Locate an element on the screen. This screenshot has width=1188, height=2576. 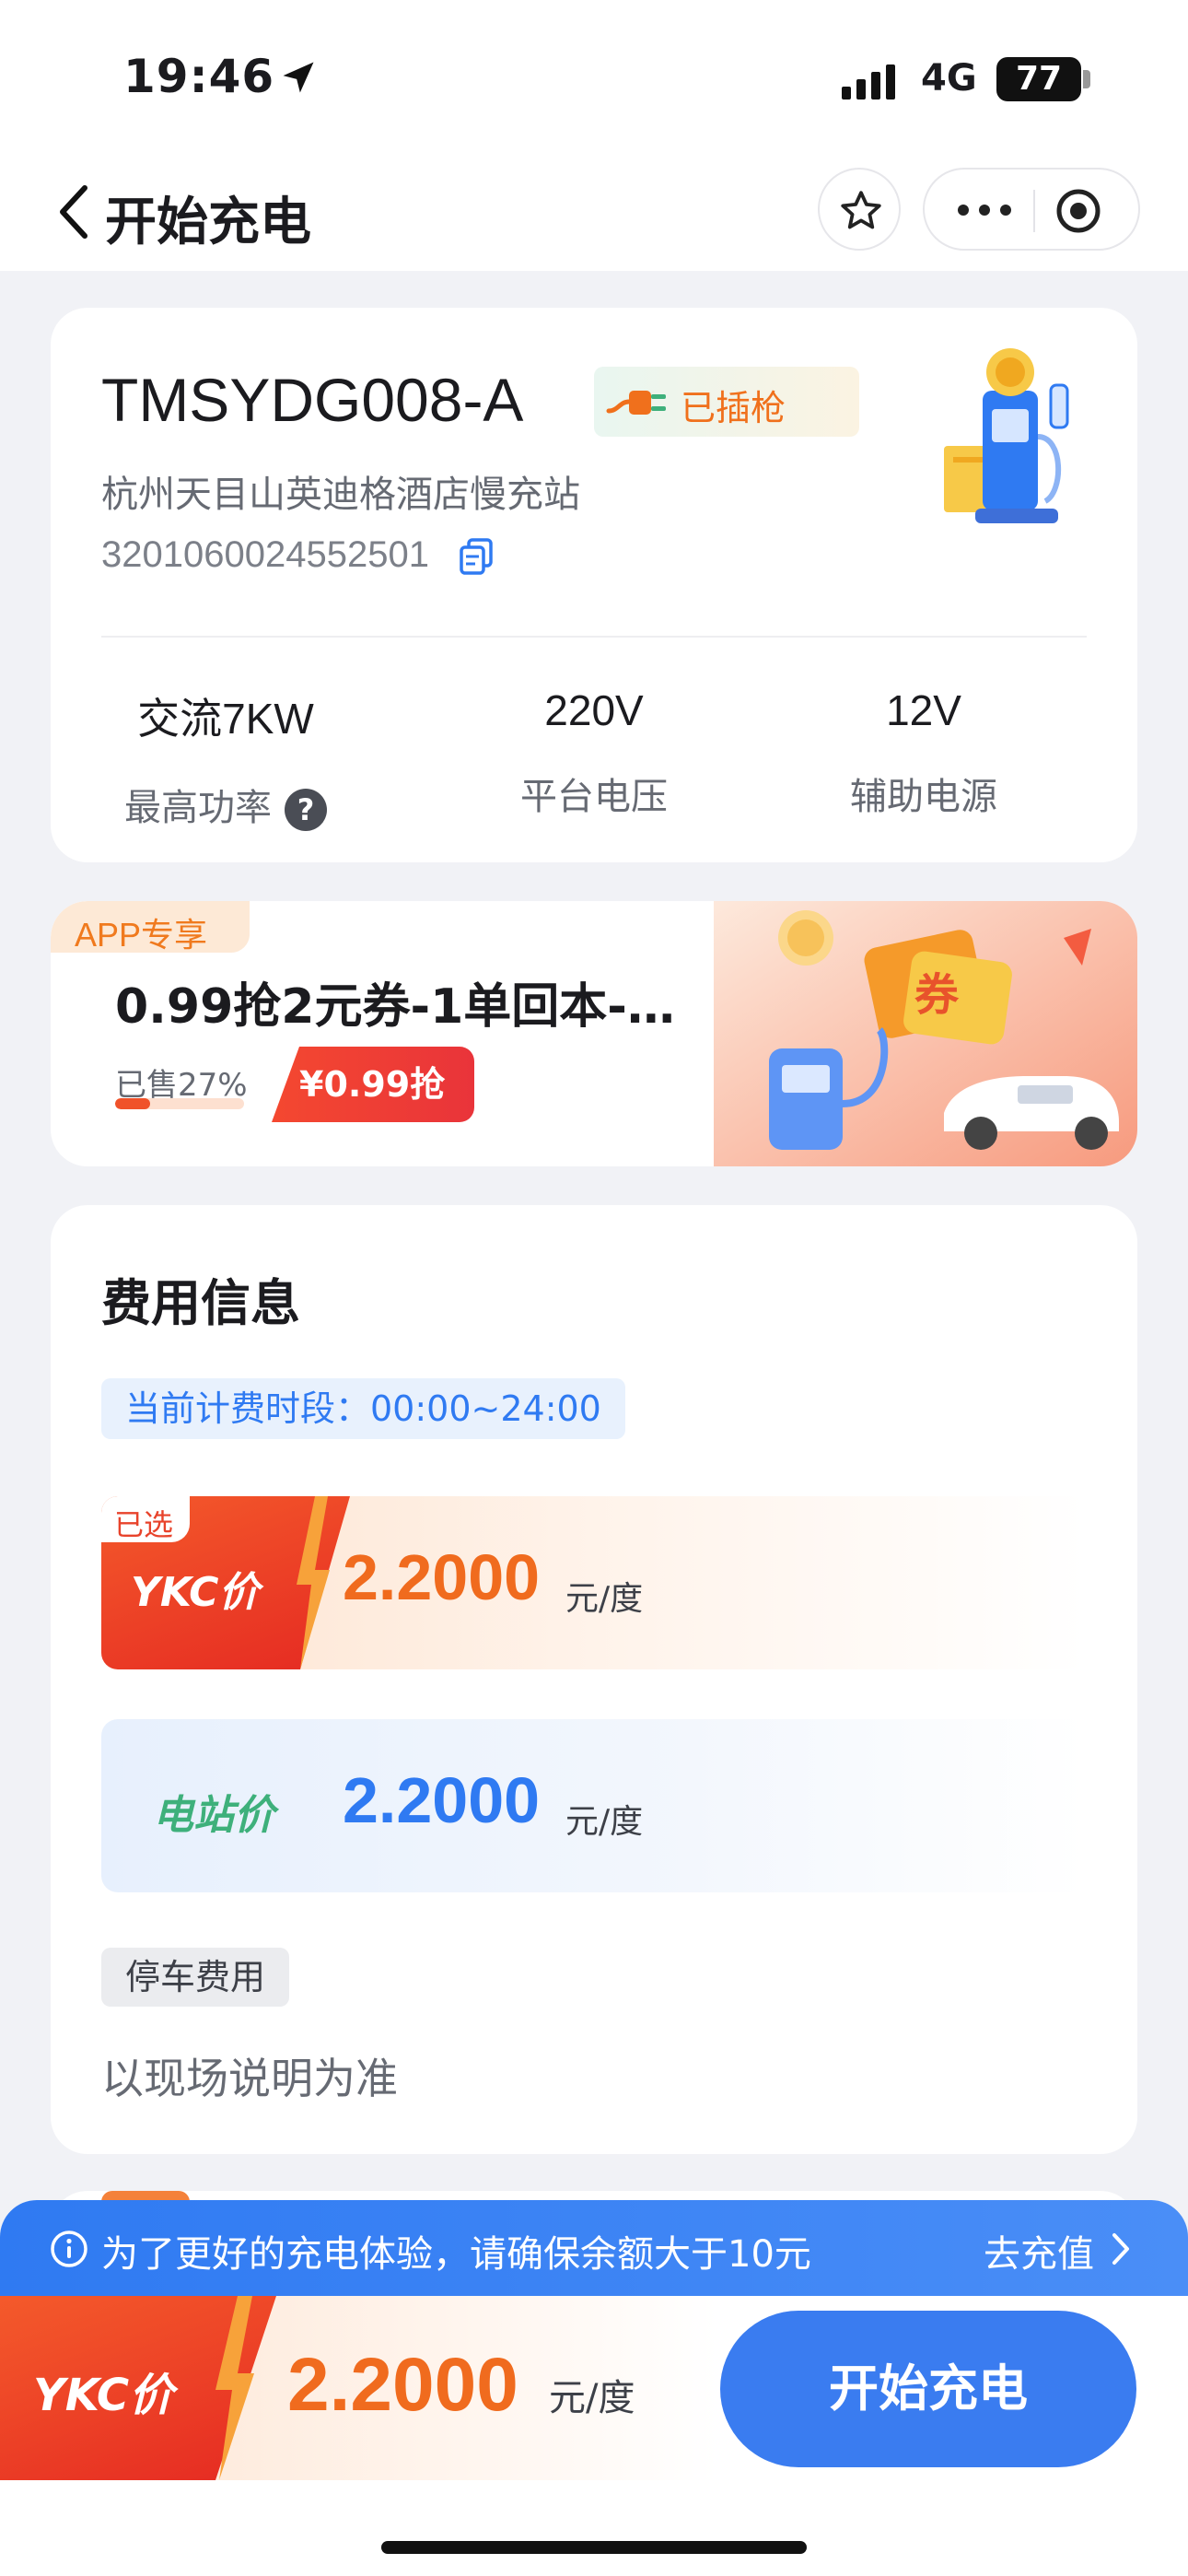
sold-progress-fill is located at coordinates (132, 1103).